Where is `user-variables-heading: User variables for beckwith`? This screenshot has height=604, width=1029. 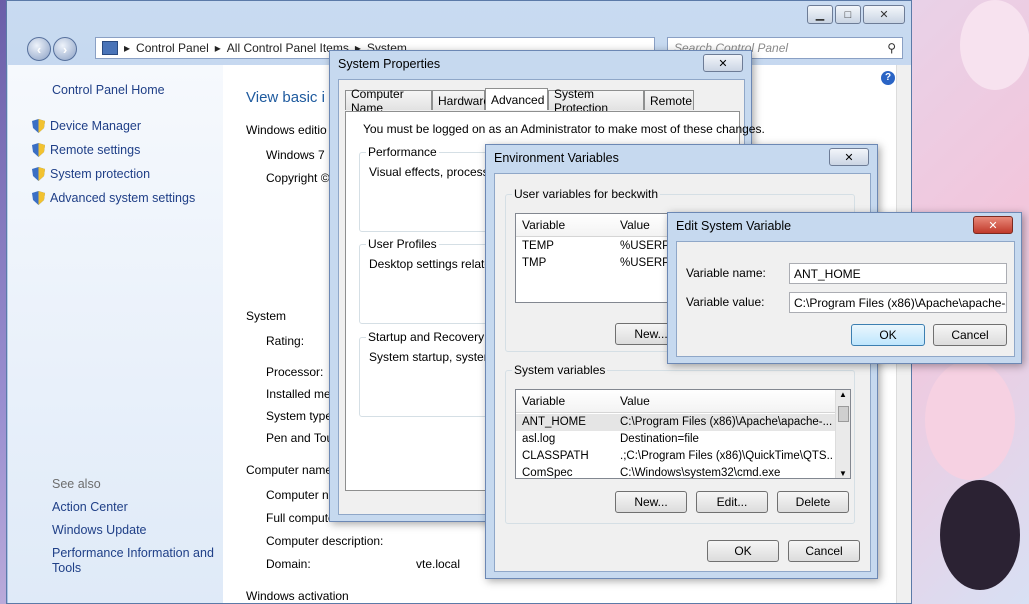 user-variables-heading: User variables for beckwith is located at coordinates (586, 194).